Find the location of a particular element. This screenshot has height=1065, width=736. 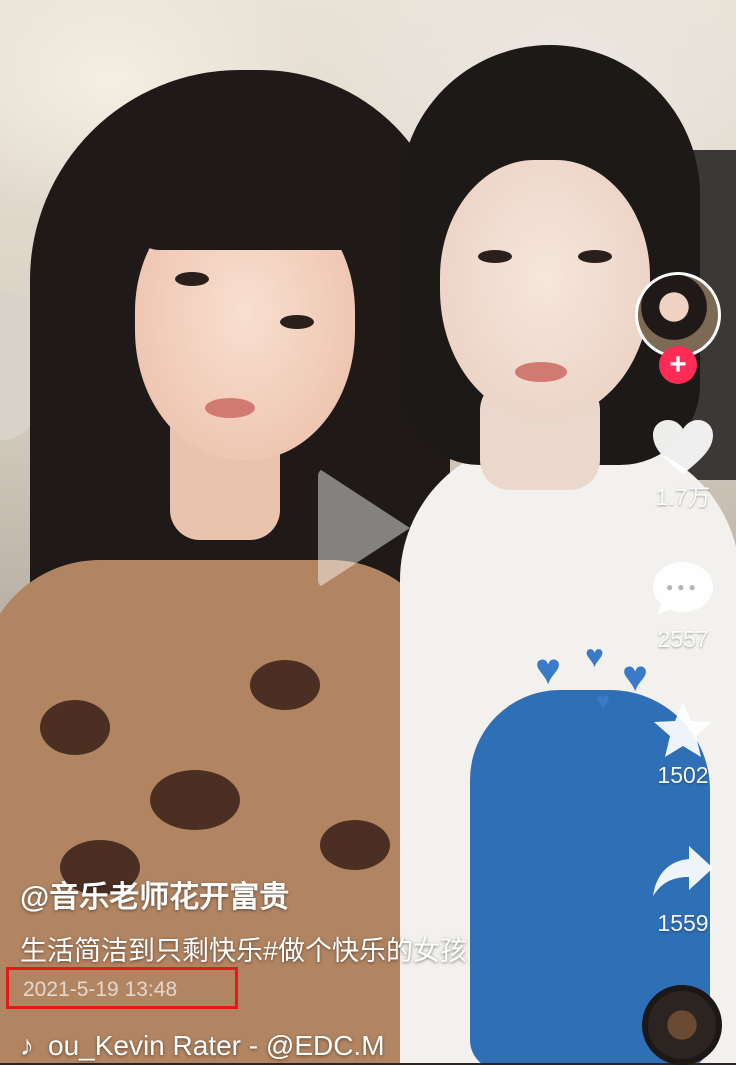

right-person-lips is located at coordinates (541, 372).